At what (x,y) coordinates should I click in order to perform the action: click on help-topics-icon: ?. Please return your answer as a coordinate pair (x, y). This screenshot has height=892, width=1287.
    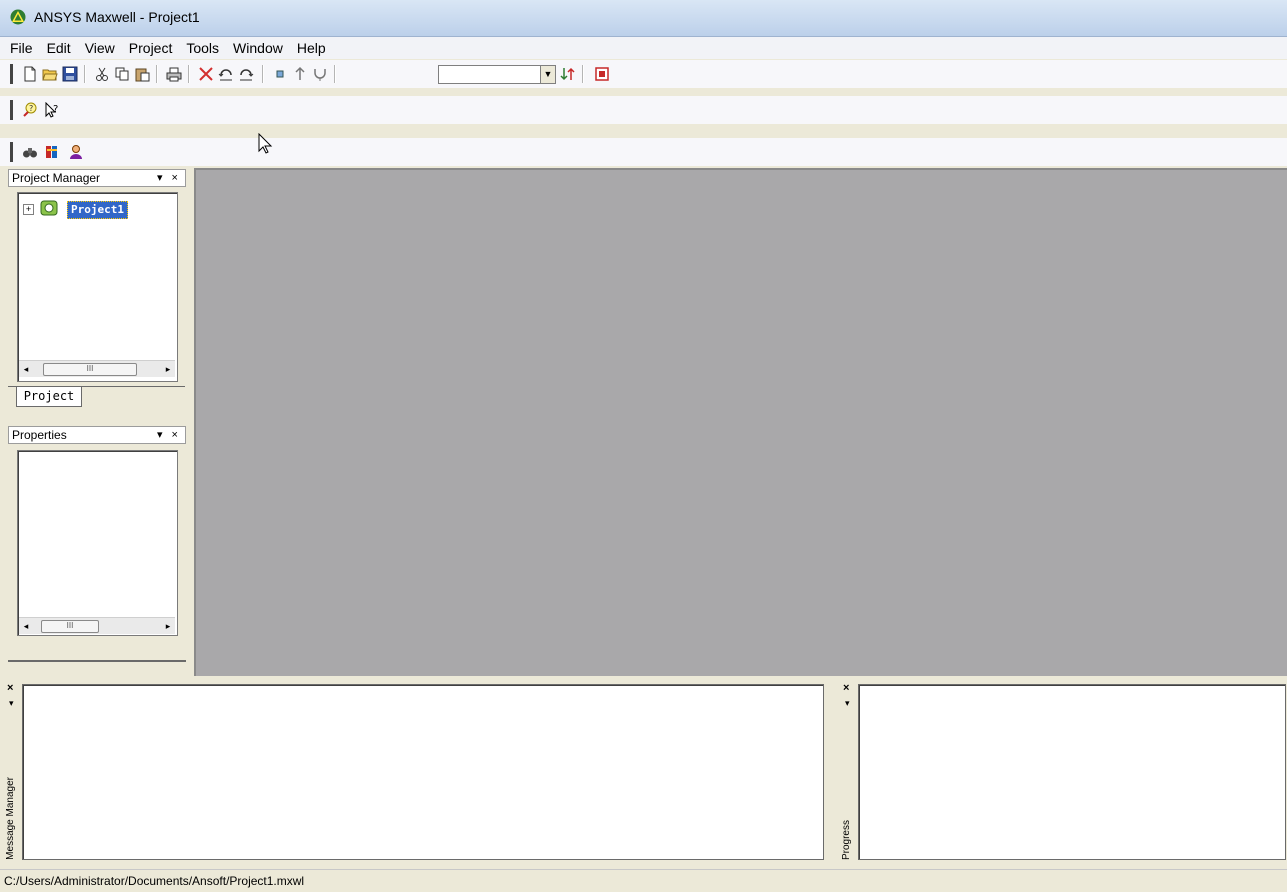
    Looking at the image, I should click on (30, 110).